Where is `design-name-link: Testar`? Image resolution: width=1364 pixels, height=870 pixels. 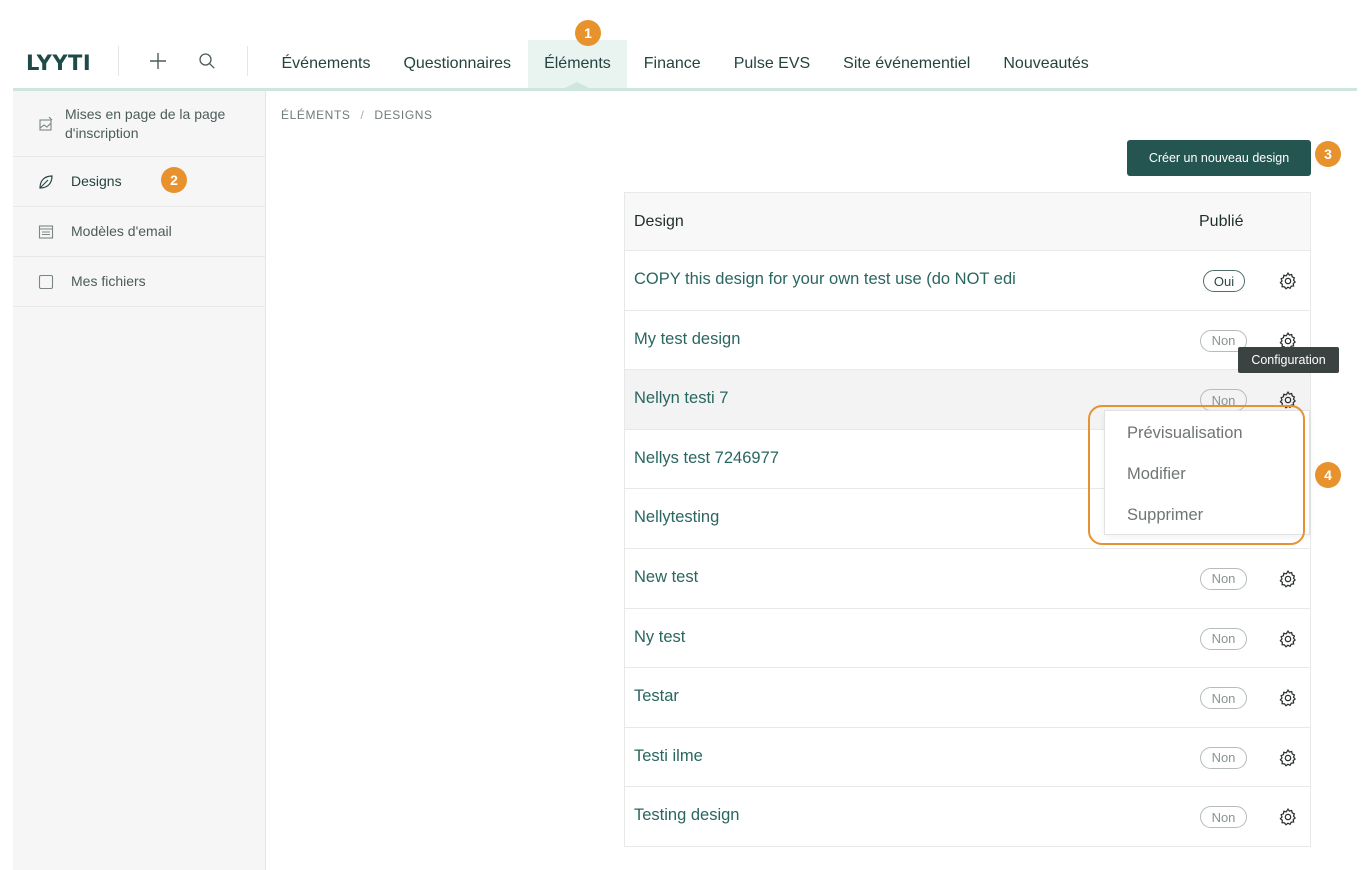
design-name-link: Testar is located at coordinates (656, 696).